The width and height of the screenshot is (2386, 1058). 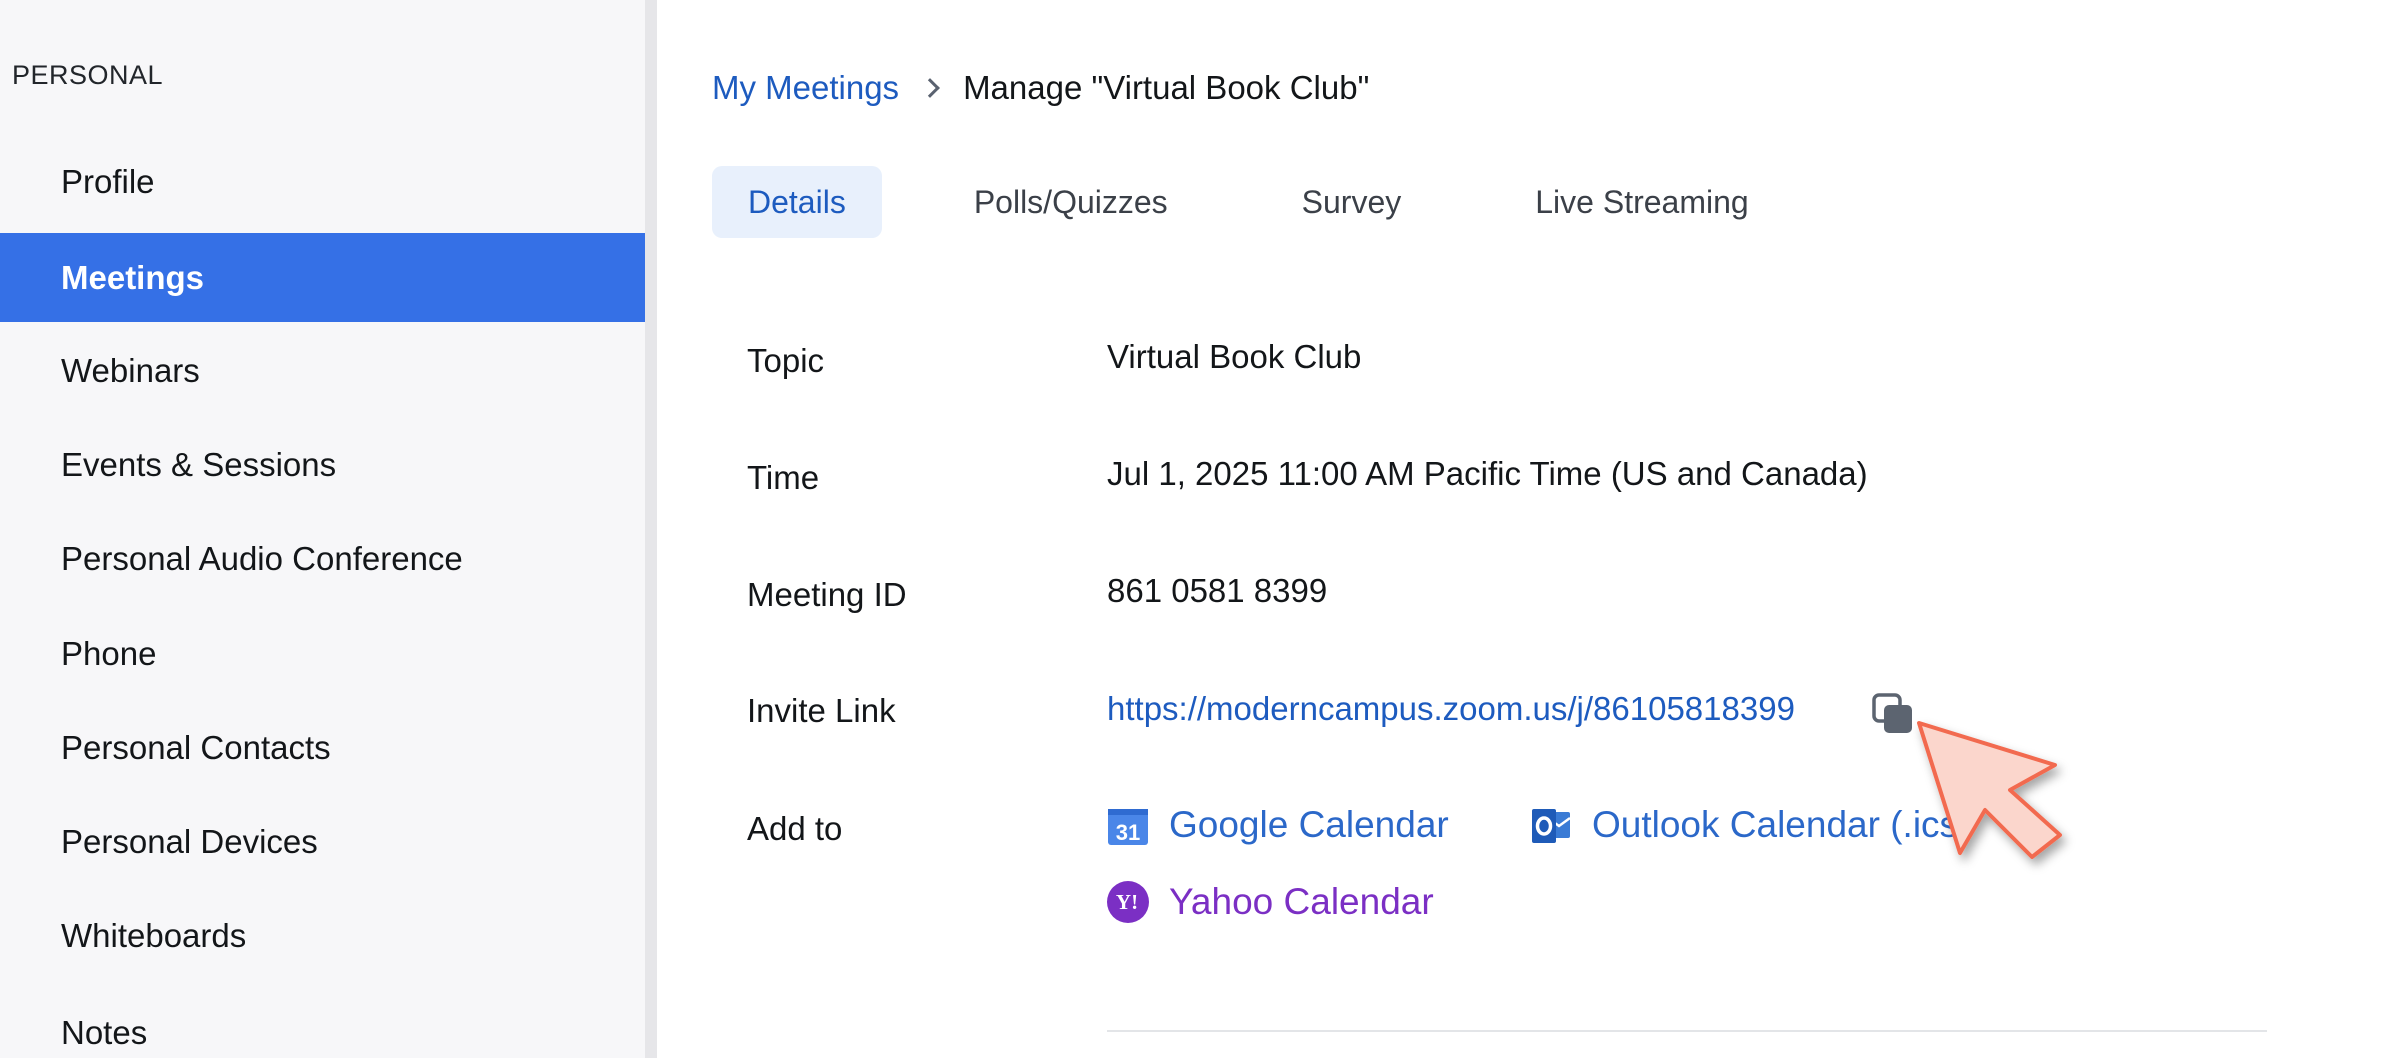 What do you see at coordinates (130, 370) in the screenshot?
I see `sidebar-item-label: Webinars` at bounding box center [130, 370].